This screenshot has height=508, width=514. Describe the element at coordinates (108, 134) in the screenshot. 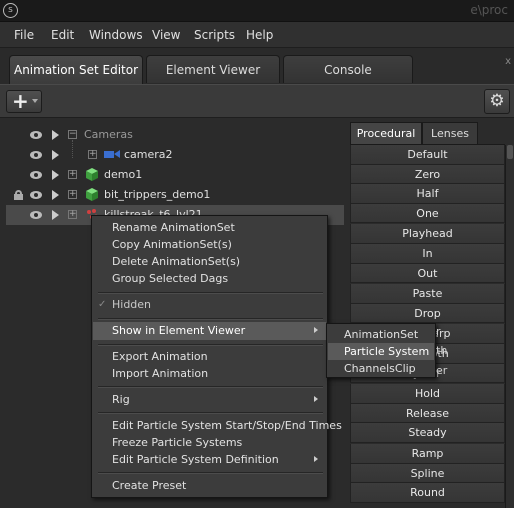

I see `tree-label: Cameras` at that location.